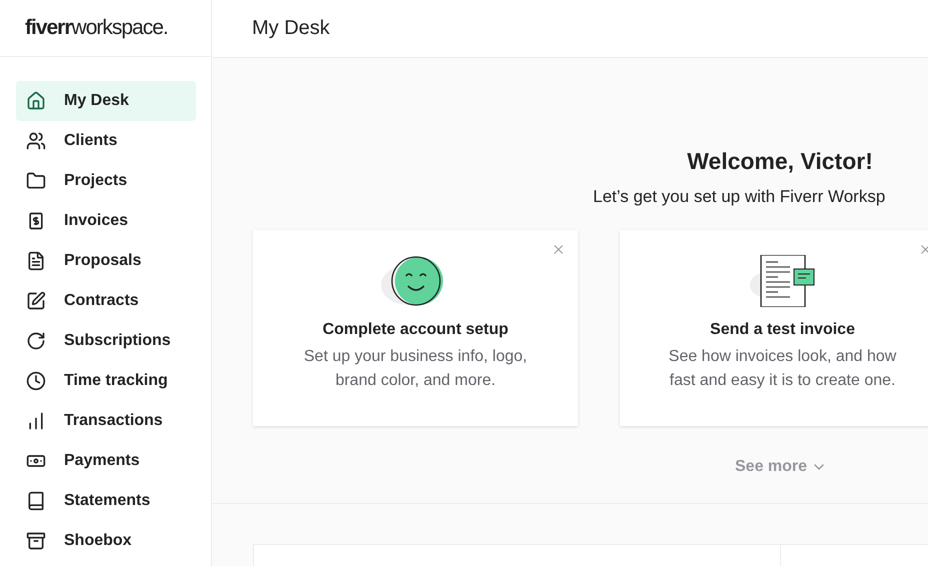  What do you see at coordinates (36, 301) in the screenshot?
I see `edit-icon` at bounding box center [36, 301].